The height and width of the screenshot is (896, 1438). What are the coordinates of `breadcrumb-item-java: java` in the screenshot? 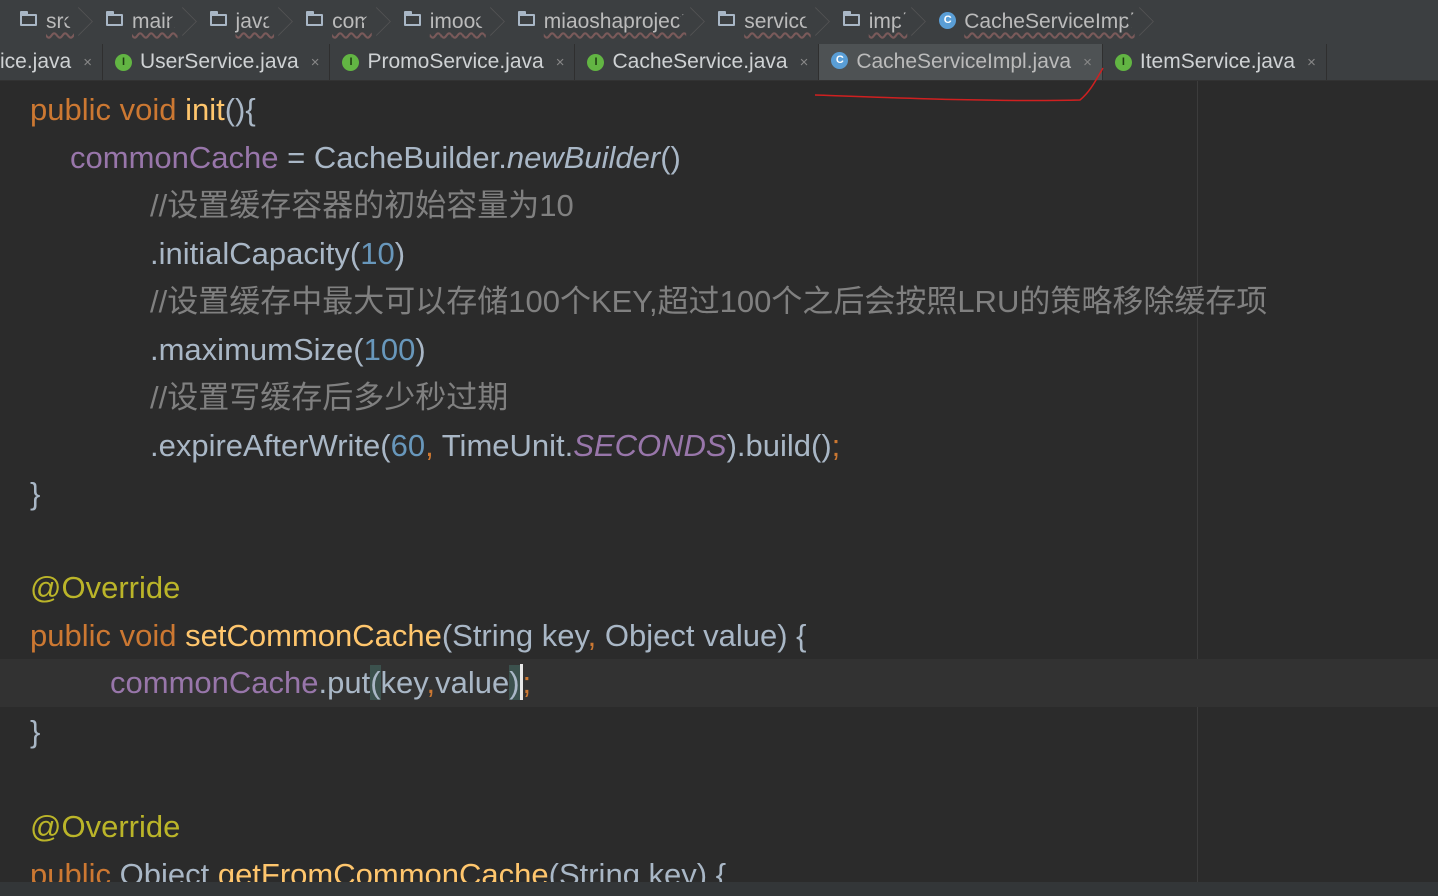 It's located at (238, 22).